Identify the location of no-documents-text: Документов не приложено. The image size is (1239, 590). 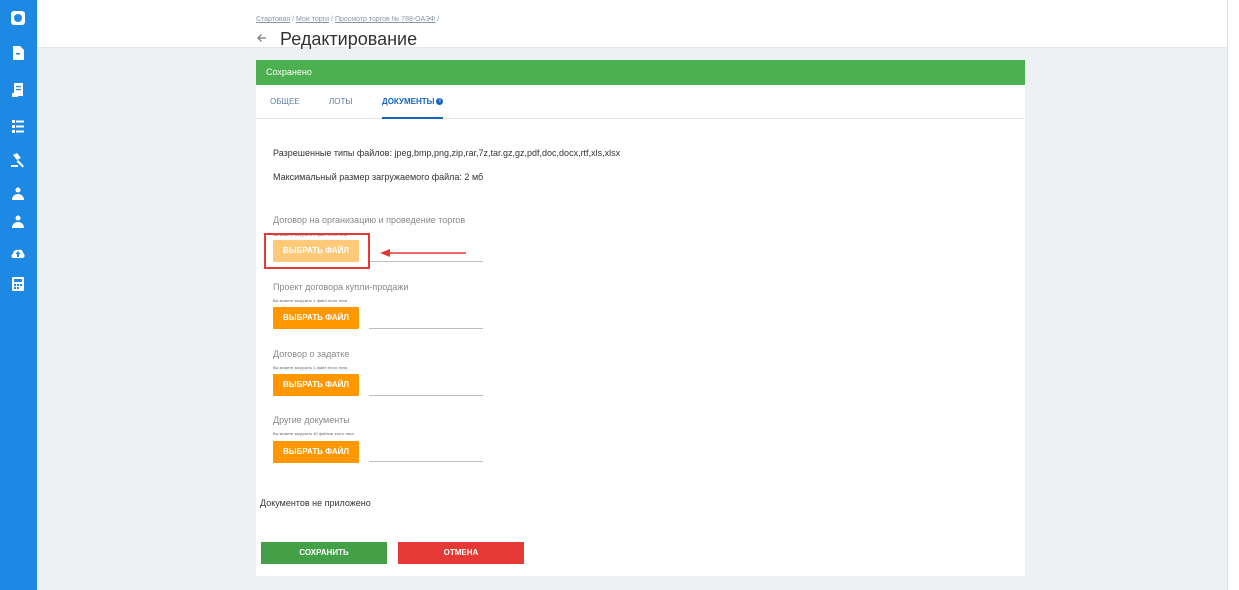
(315, 503).